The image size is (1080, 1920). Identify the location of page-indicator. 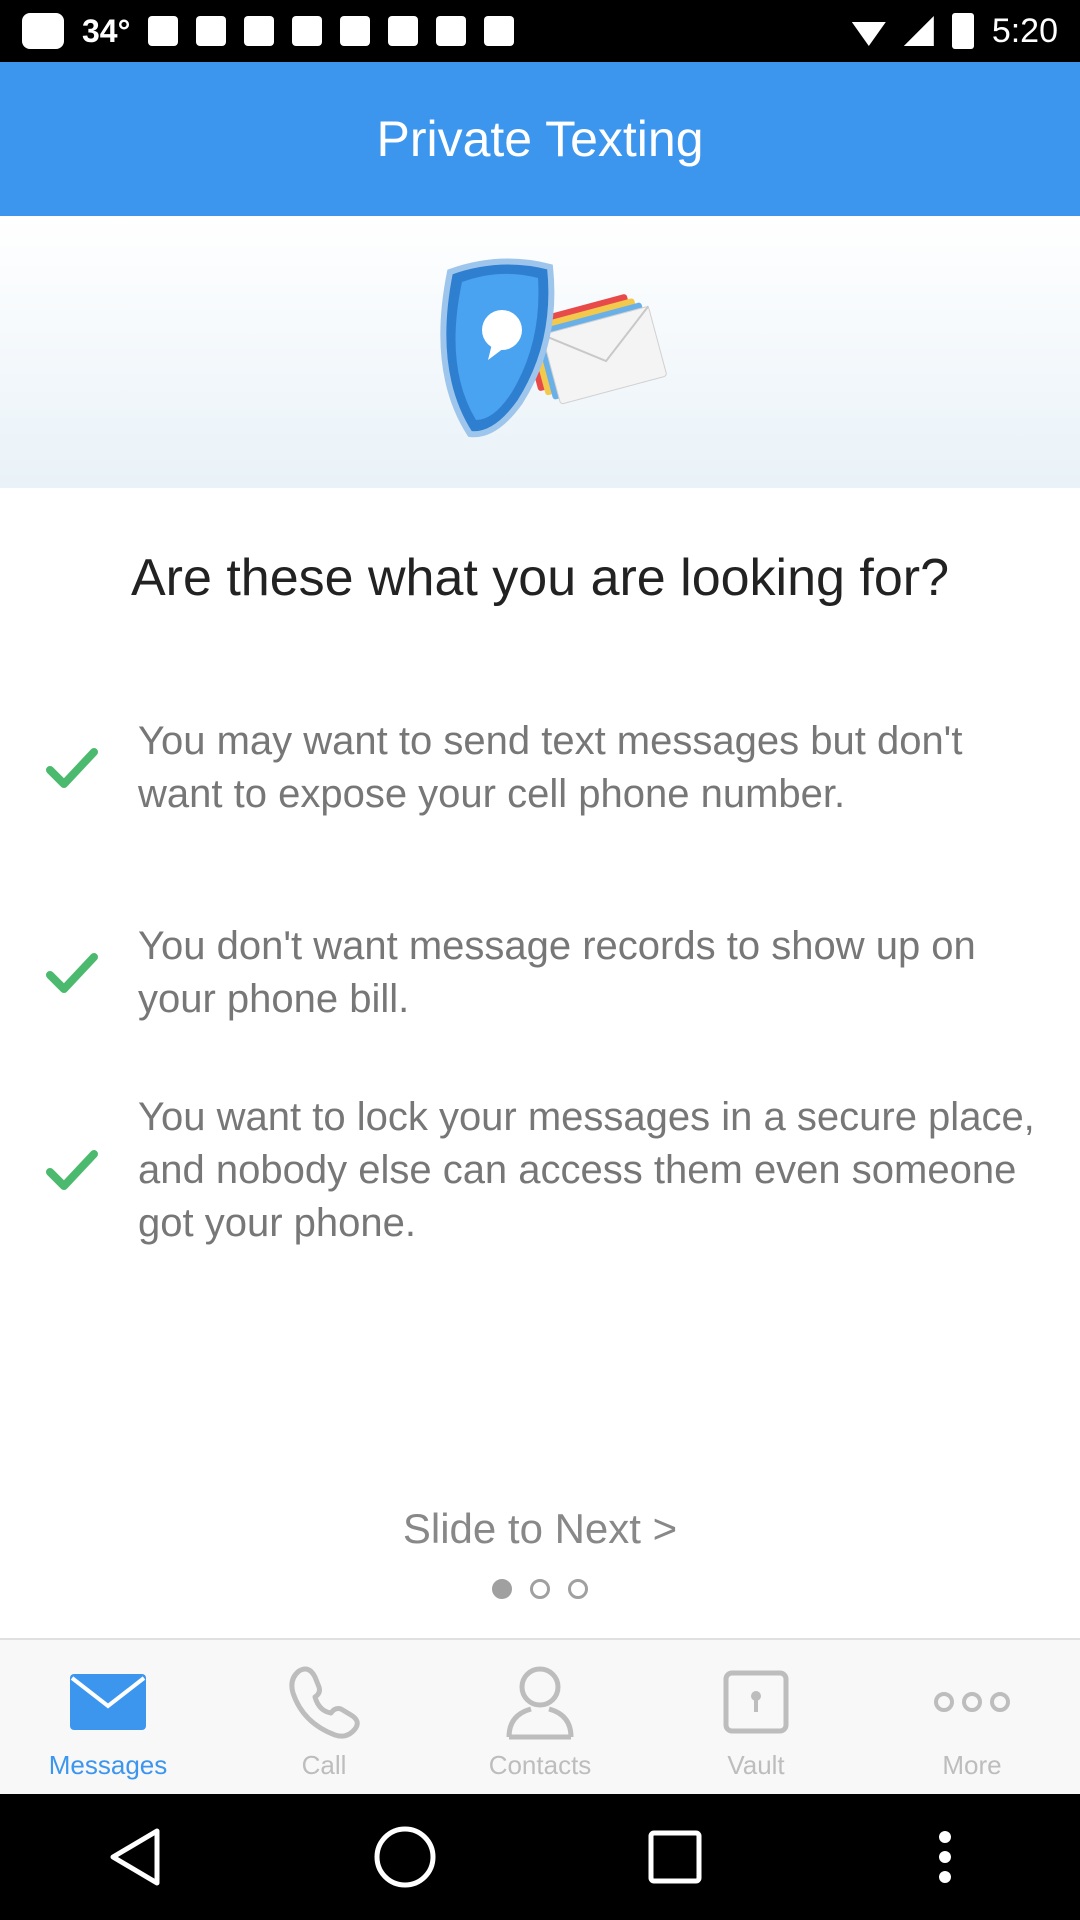
(540, 1589).